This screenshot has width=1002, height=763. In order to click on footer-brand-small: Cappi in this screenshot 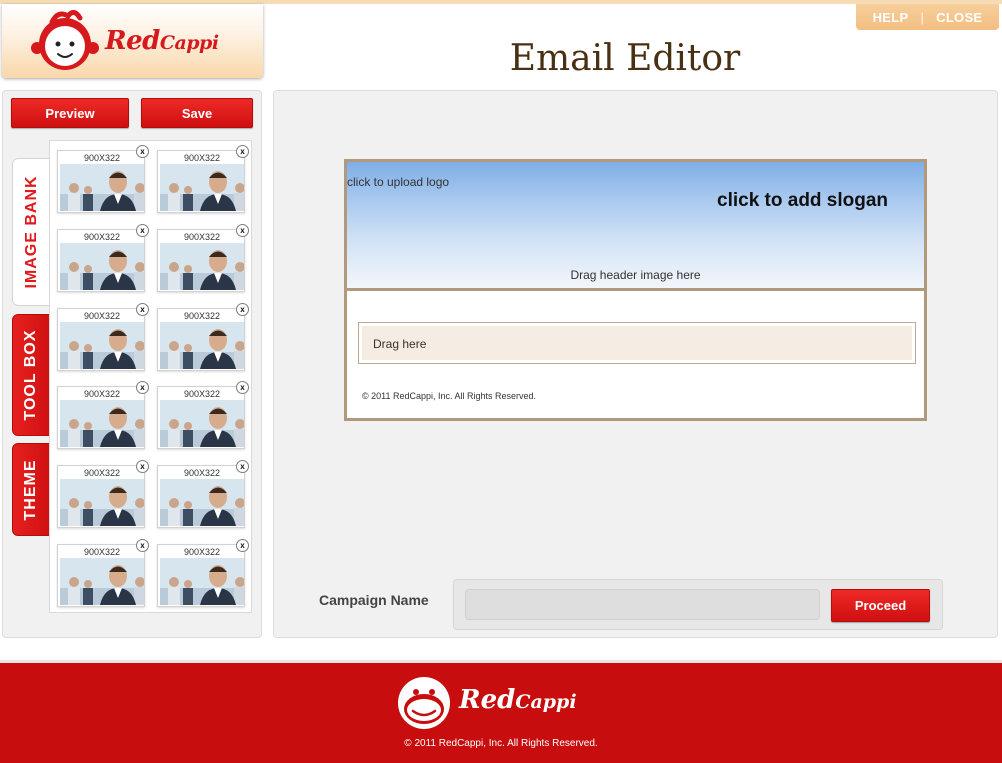, I will do `click(546, 702)`.